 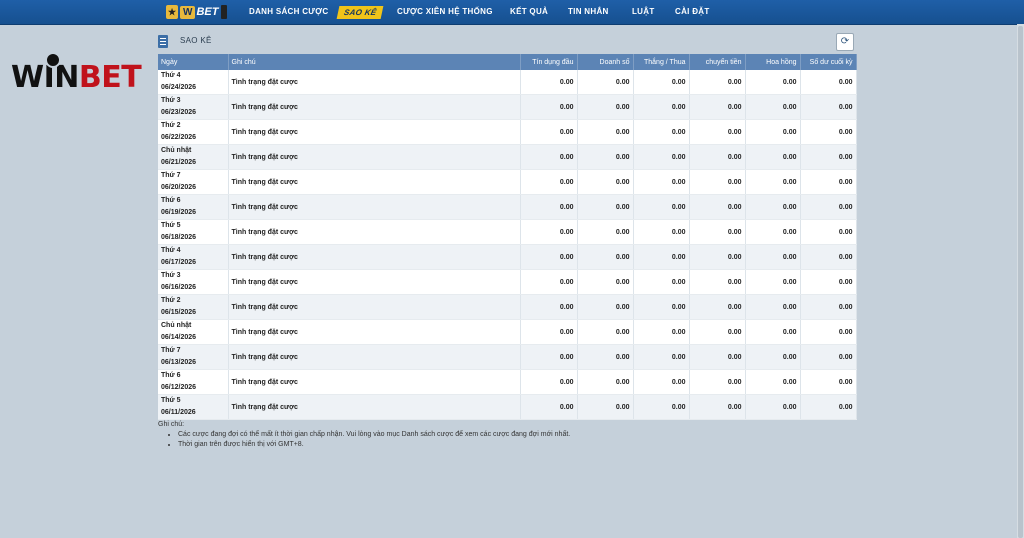 What do you see at coordinates (549, 62) in the screenshot?
I see `col-header-credit: Tín dụng đầu` at bounding box center [549, 62].